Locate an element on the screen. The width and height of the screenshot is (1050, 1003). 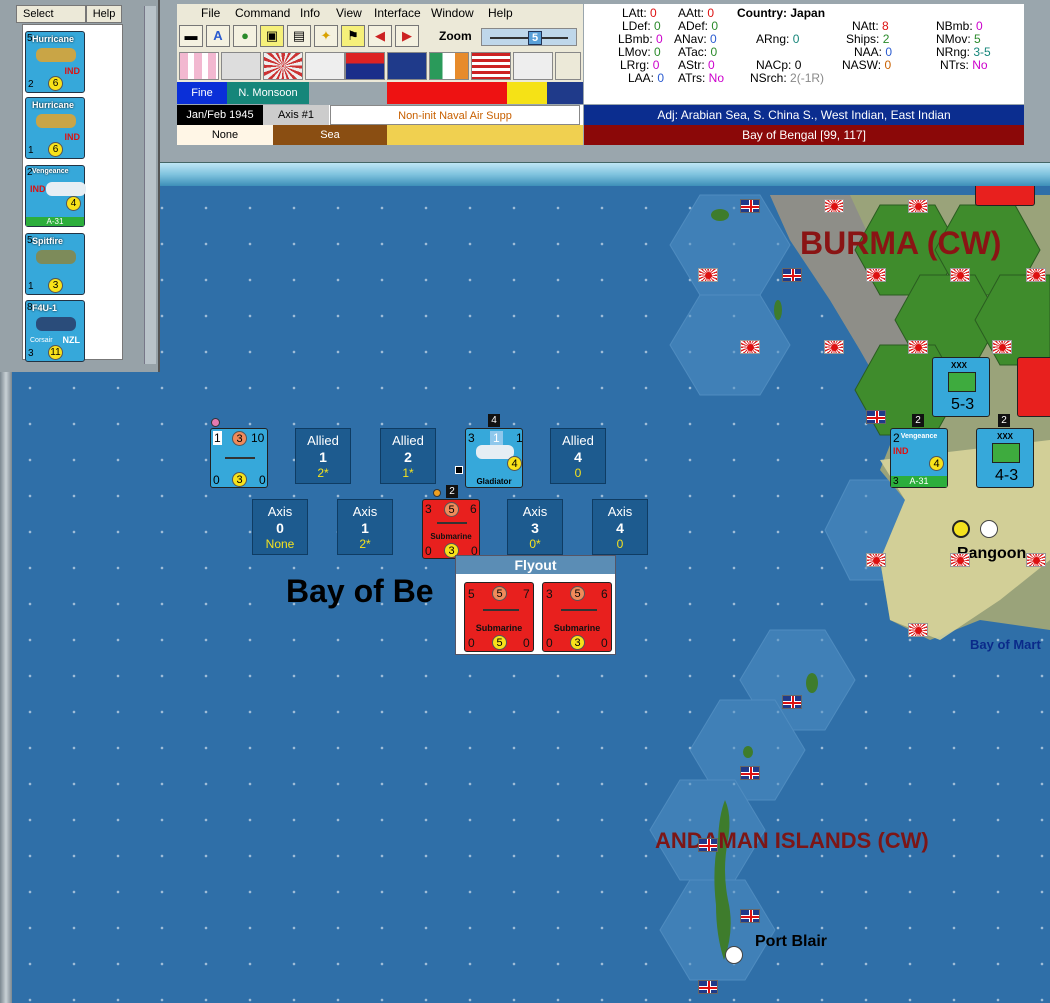
infantry-corps-counter: XXX 5-3 is located at coordinates (961, 387).